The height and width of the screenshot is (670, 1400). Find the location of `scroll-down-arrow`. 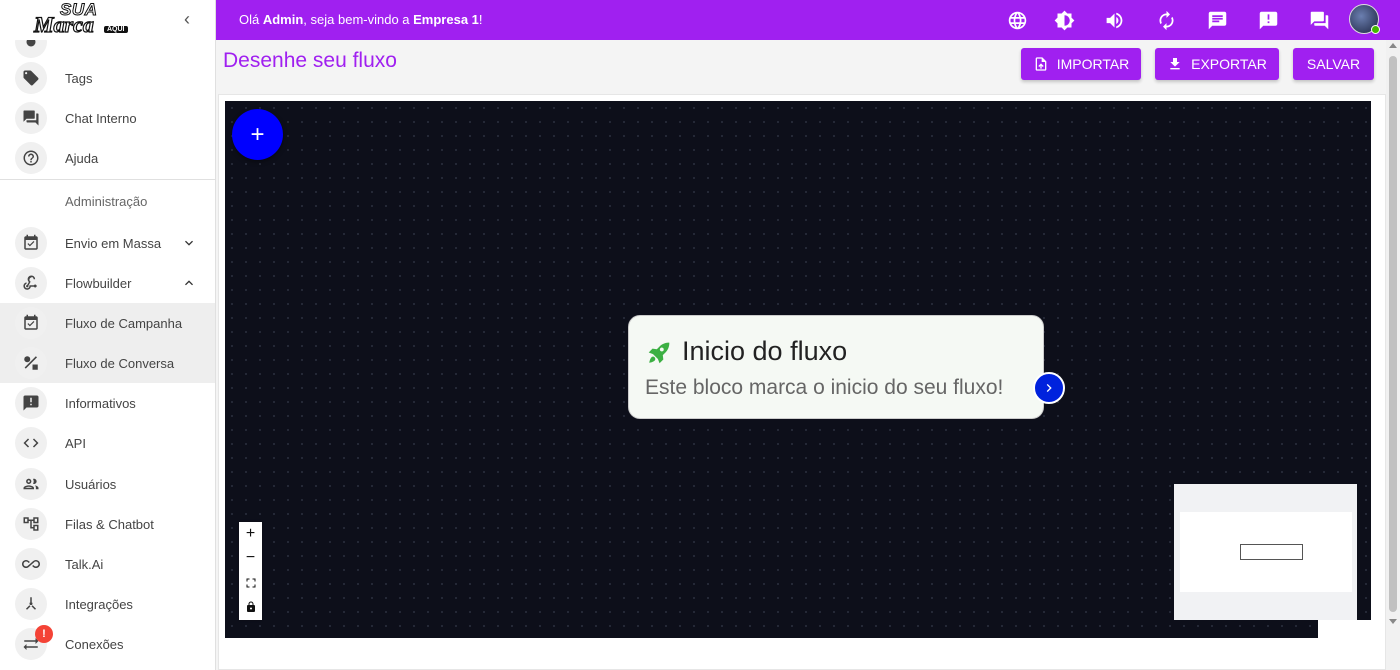

scroll-down-arrow is located at coordinates (1393, 621).